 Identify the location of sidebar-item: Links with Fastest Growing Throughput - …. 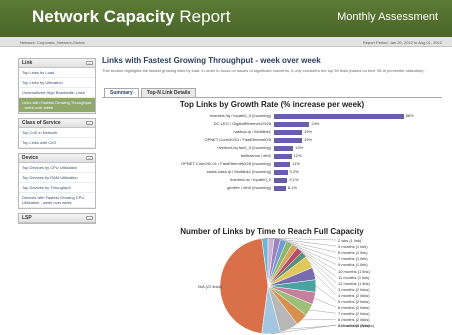
(57, 105).